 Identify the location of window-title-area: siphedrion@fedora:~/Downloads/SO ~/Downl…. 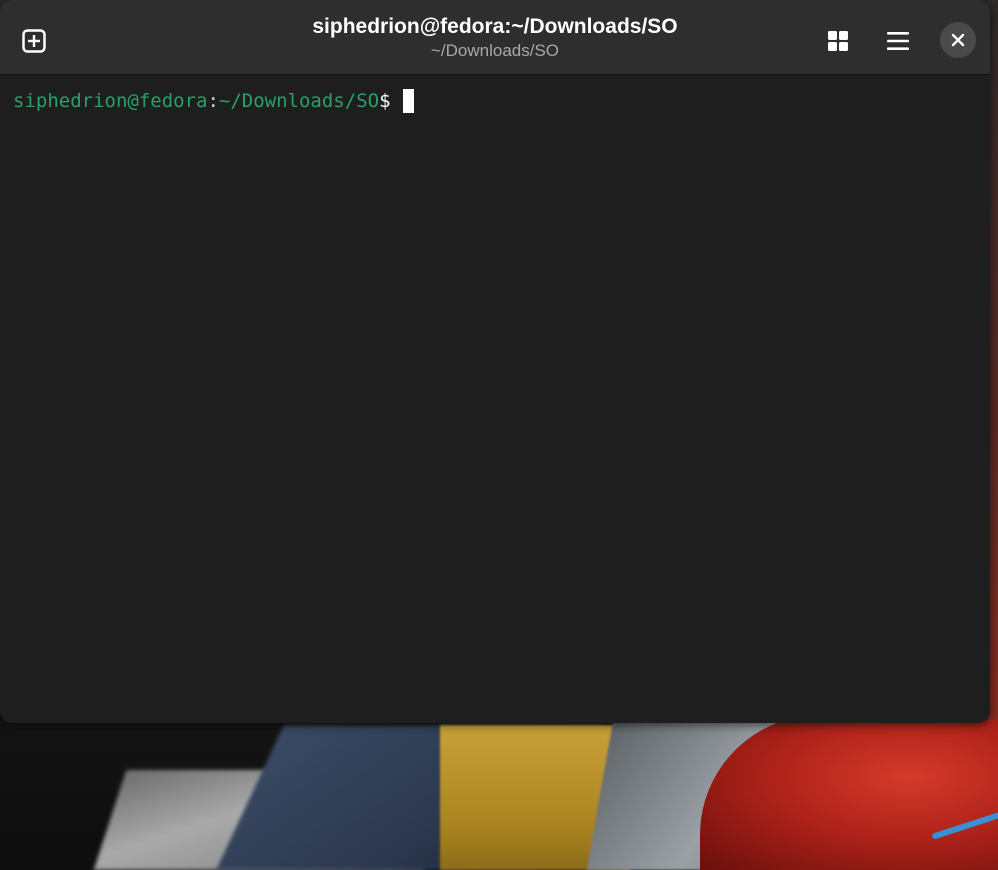
(495, 38).